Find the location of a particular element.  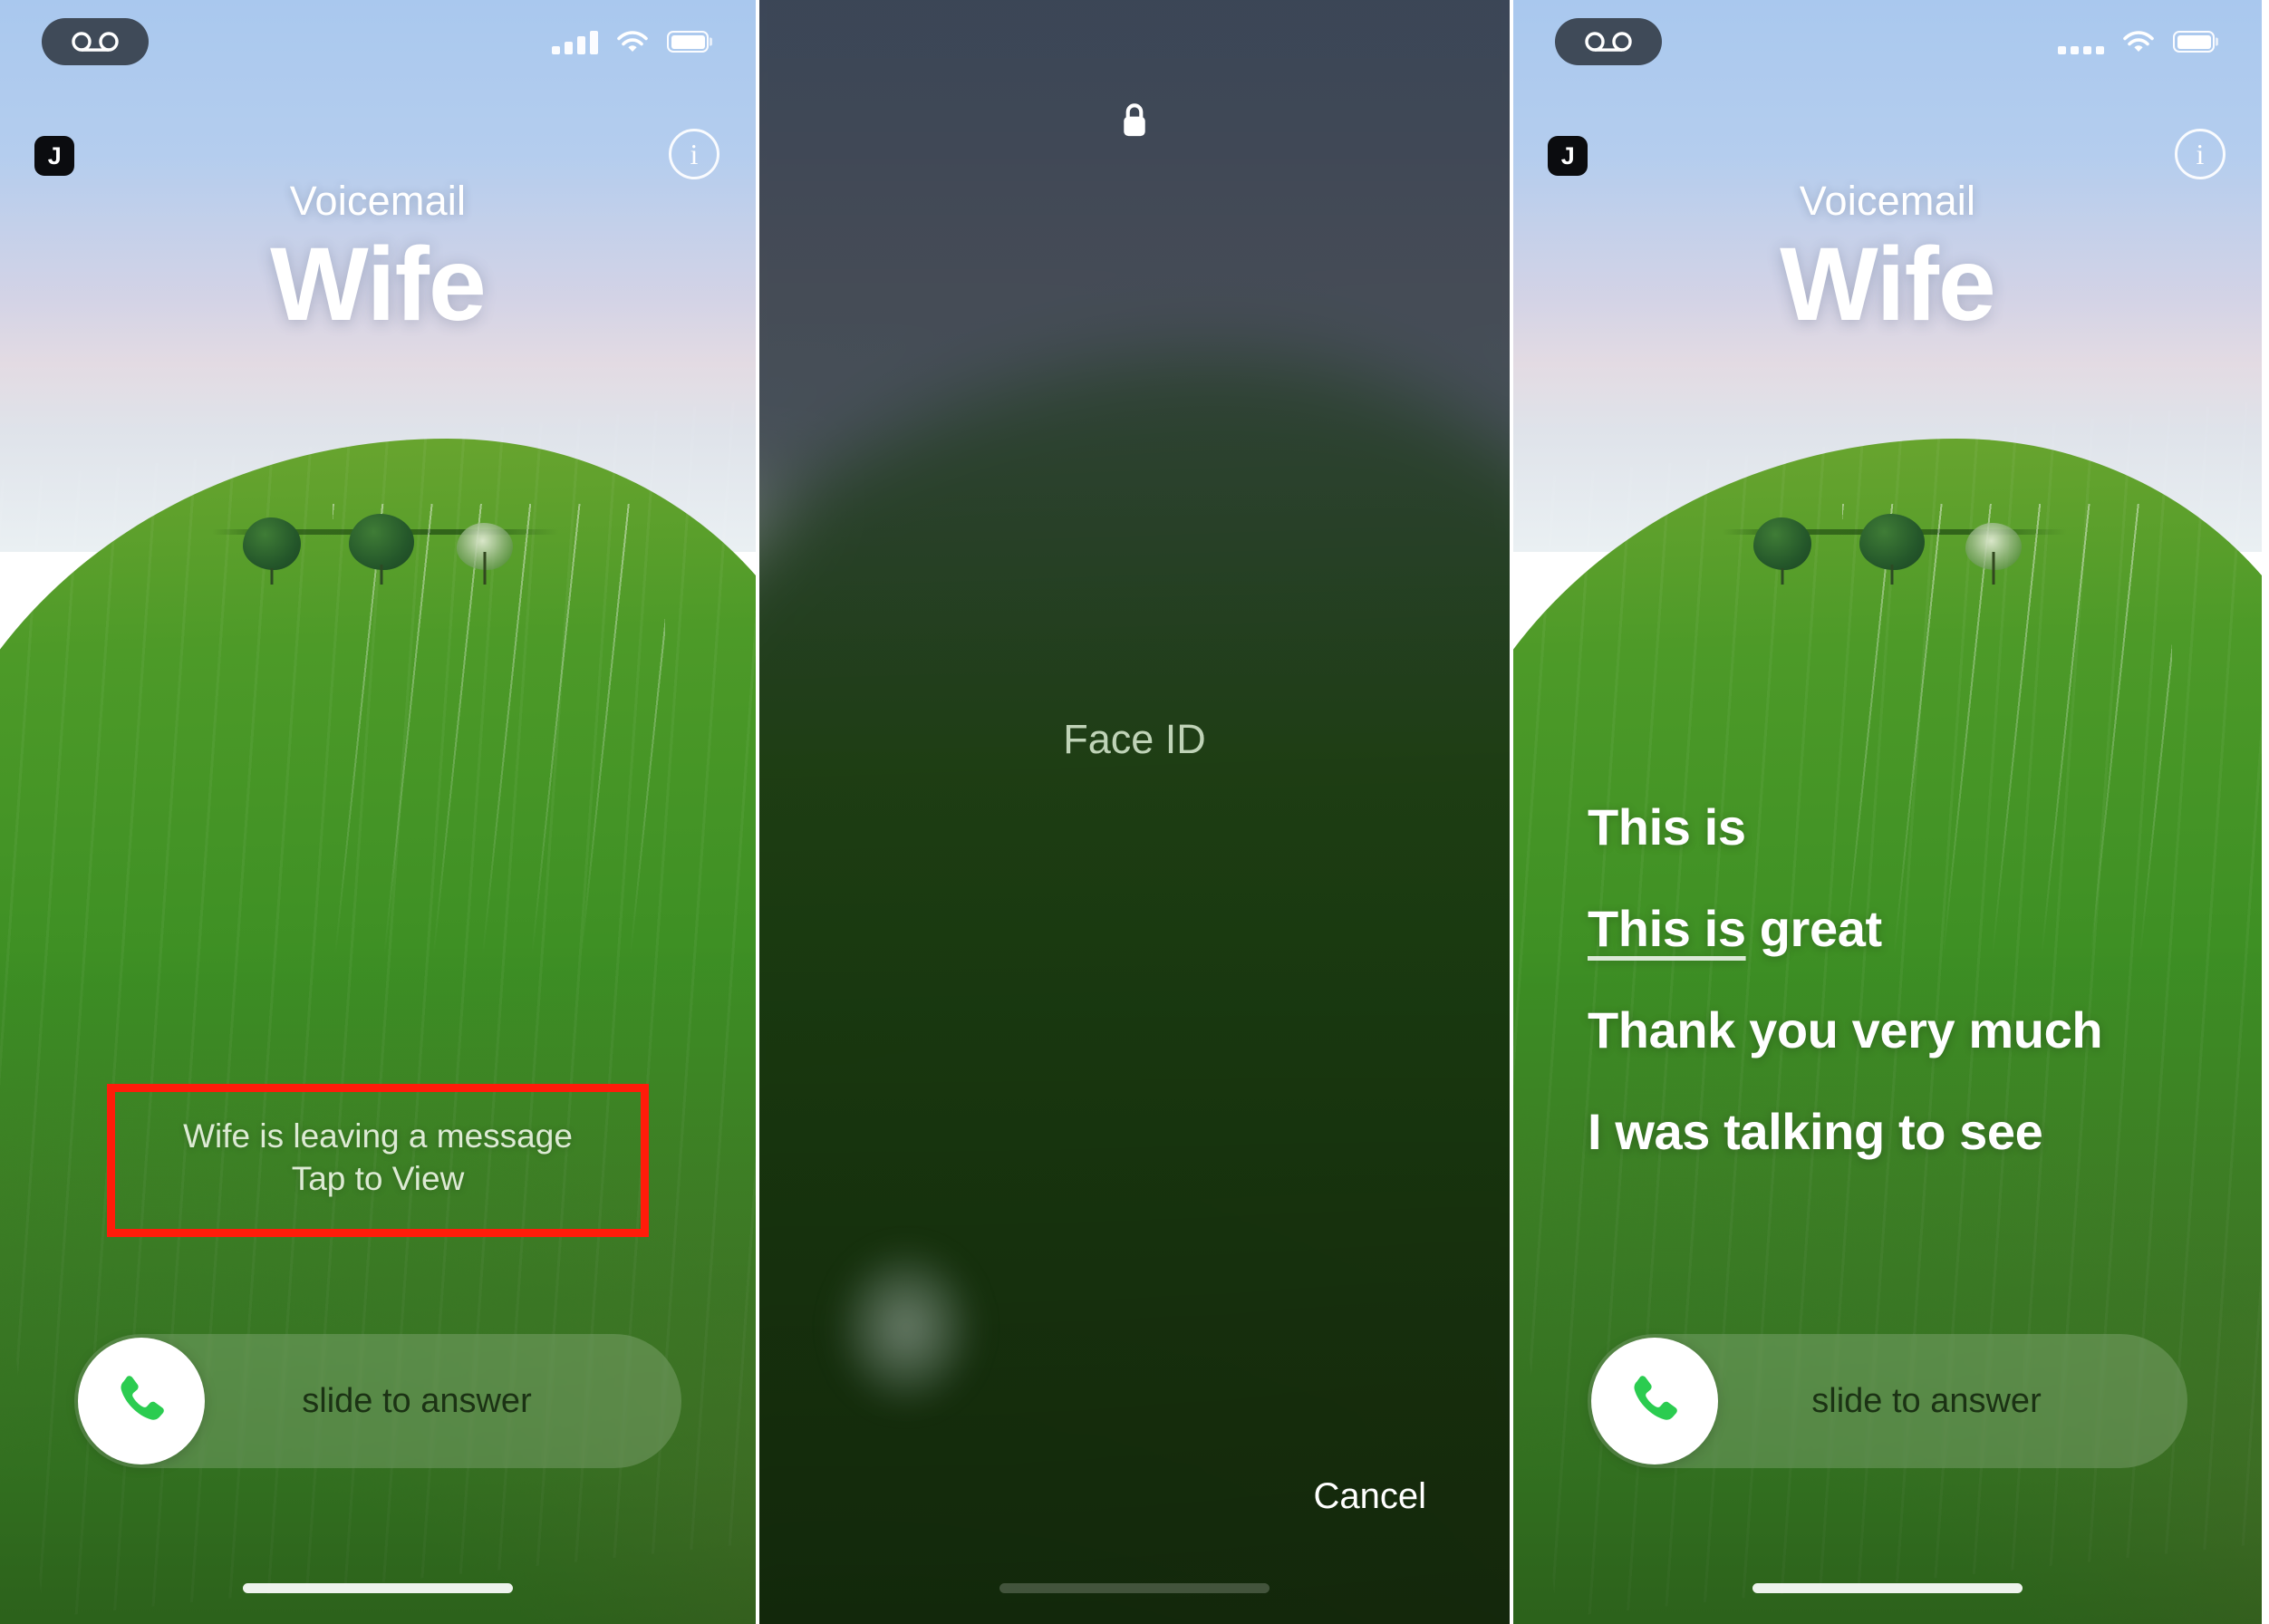

transcript-text: Thank you very much is located at coordinates (1846, 1030).